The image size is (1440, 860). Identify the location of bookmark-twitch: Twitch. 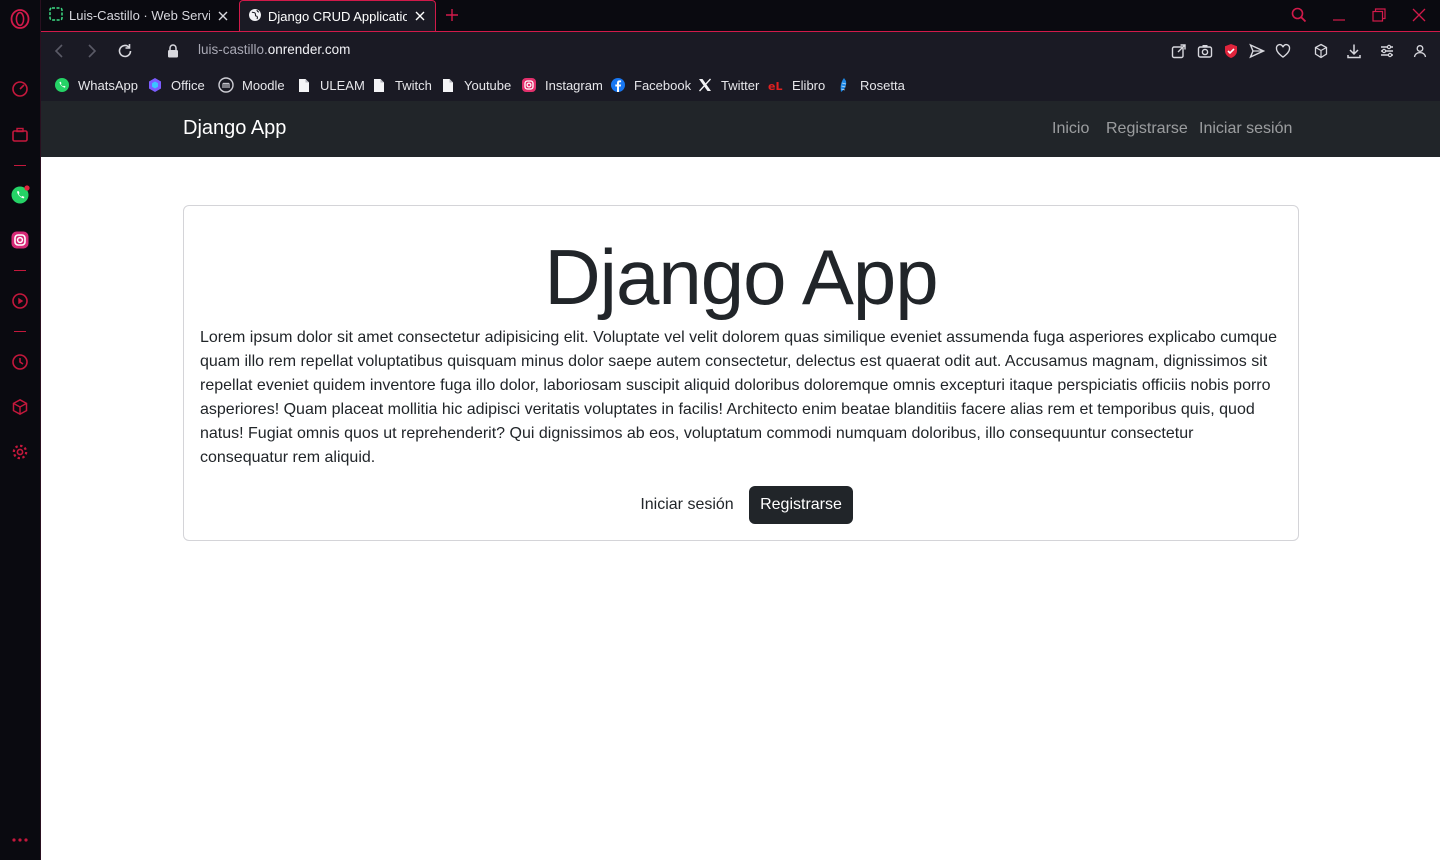
(401, 85).